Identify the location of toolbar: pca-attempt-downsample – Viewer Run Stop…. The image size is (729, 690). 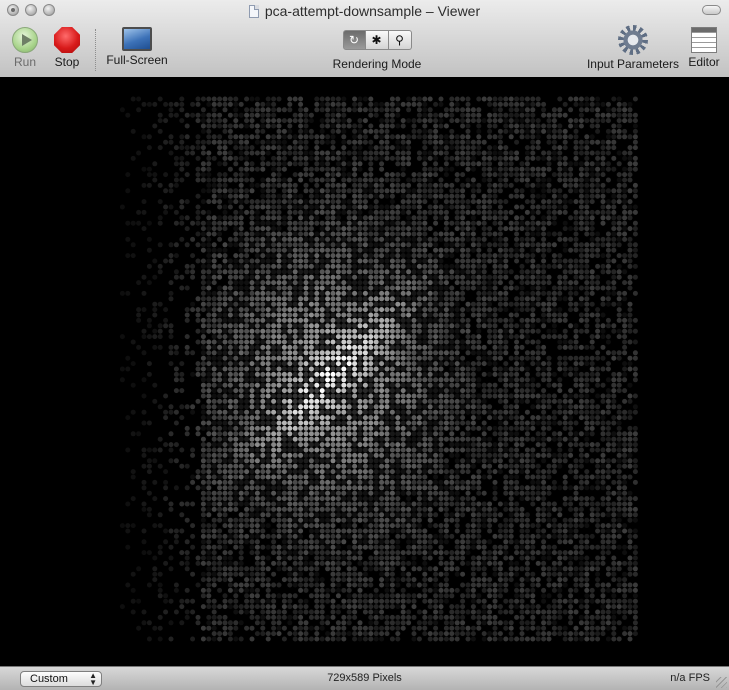
(364, 39).